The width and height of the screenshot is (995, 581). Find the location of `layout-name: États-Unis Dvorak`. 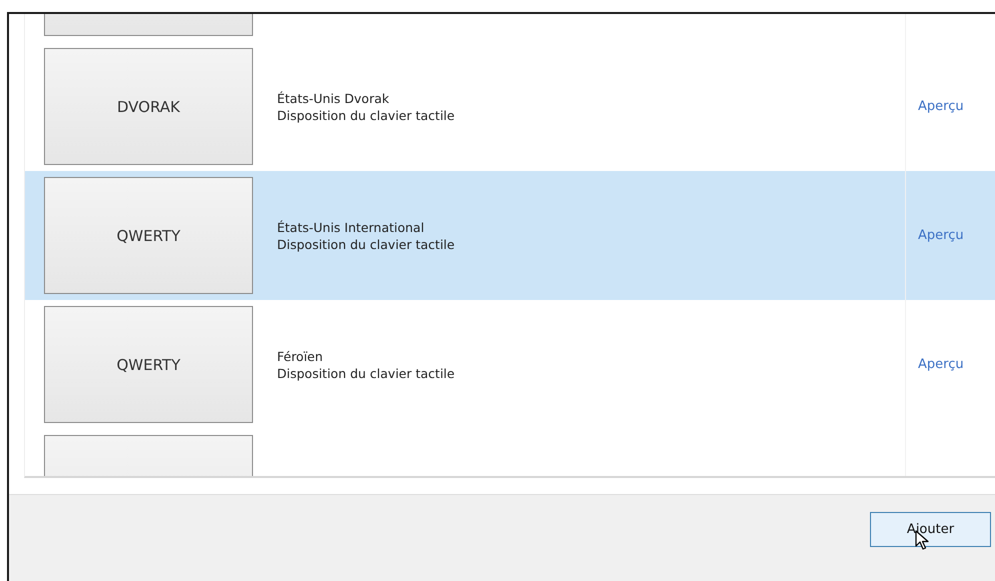

layout-name: États-Unis Dvorak is located at coordinates (333, 98).